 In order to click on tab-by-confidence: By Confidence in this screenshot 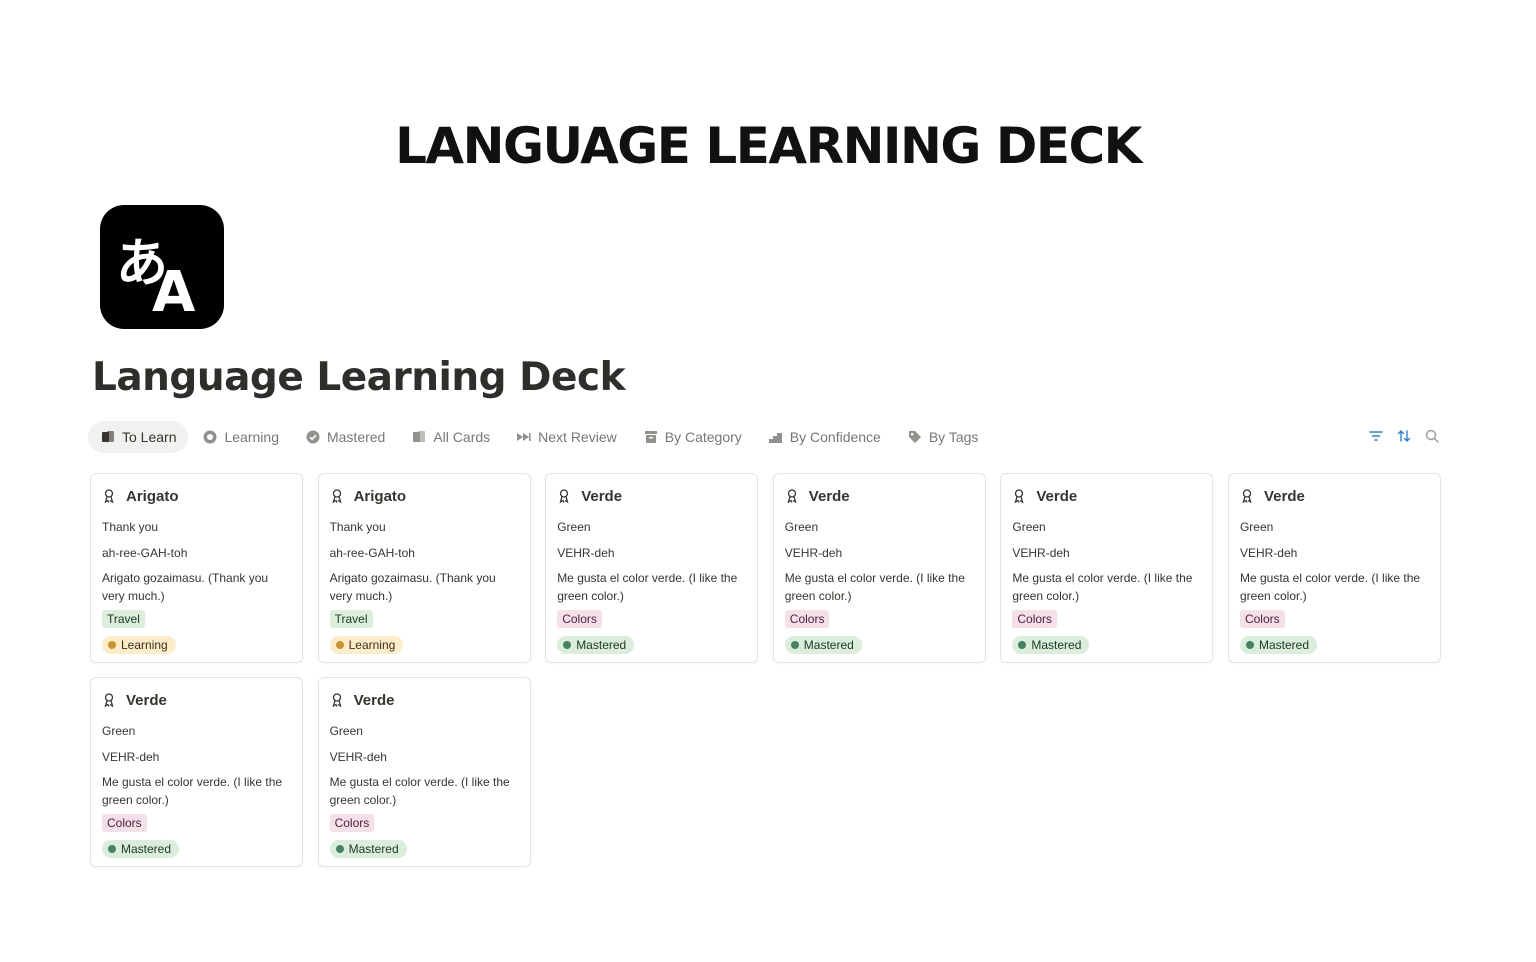, I will do `click(824, 437)`.